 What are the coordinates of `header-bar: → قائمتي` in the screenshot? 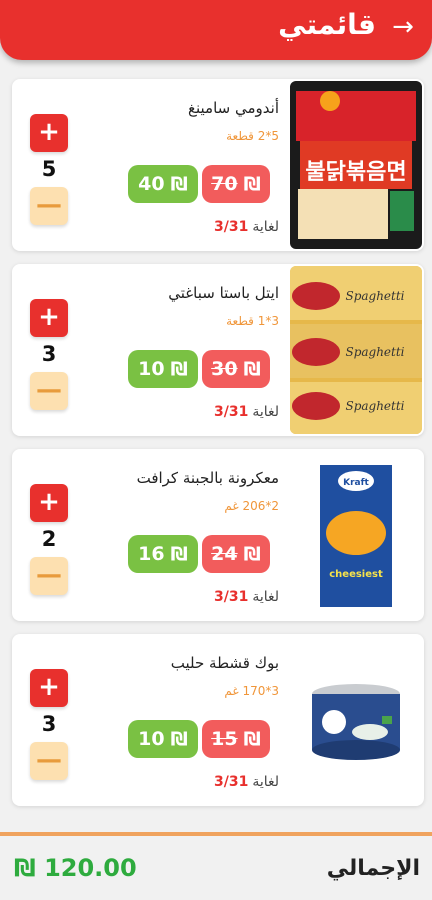 It's located at (216, 30).